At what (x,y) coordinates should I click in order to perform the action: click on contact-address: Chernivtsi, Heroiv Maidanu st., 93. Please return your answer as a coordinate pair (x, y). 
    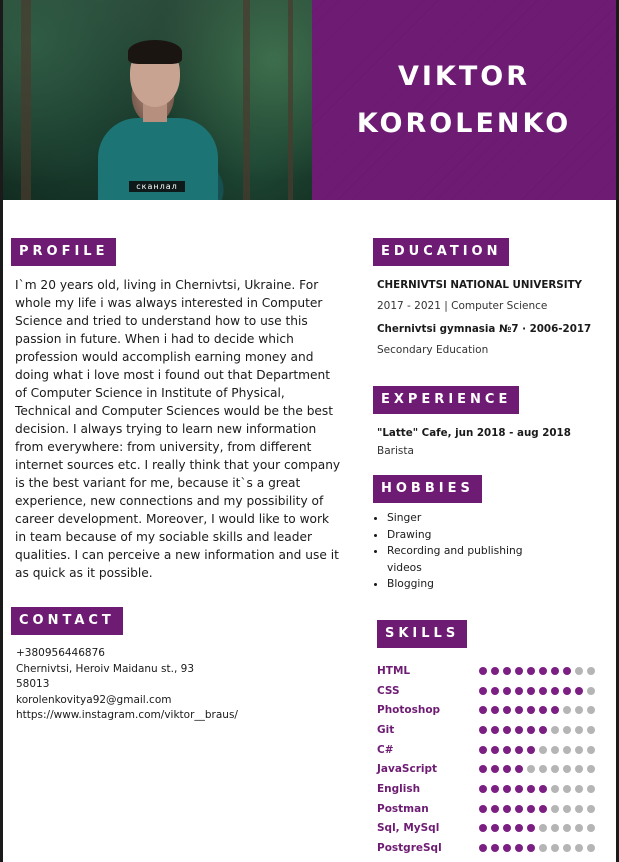
    Looking at the image, I should click on (105, 668).